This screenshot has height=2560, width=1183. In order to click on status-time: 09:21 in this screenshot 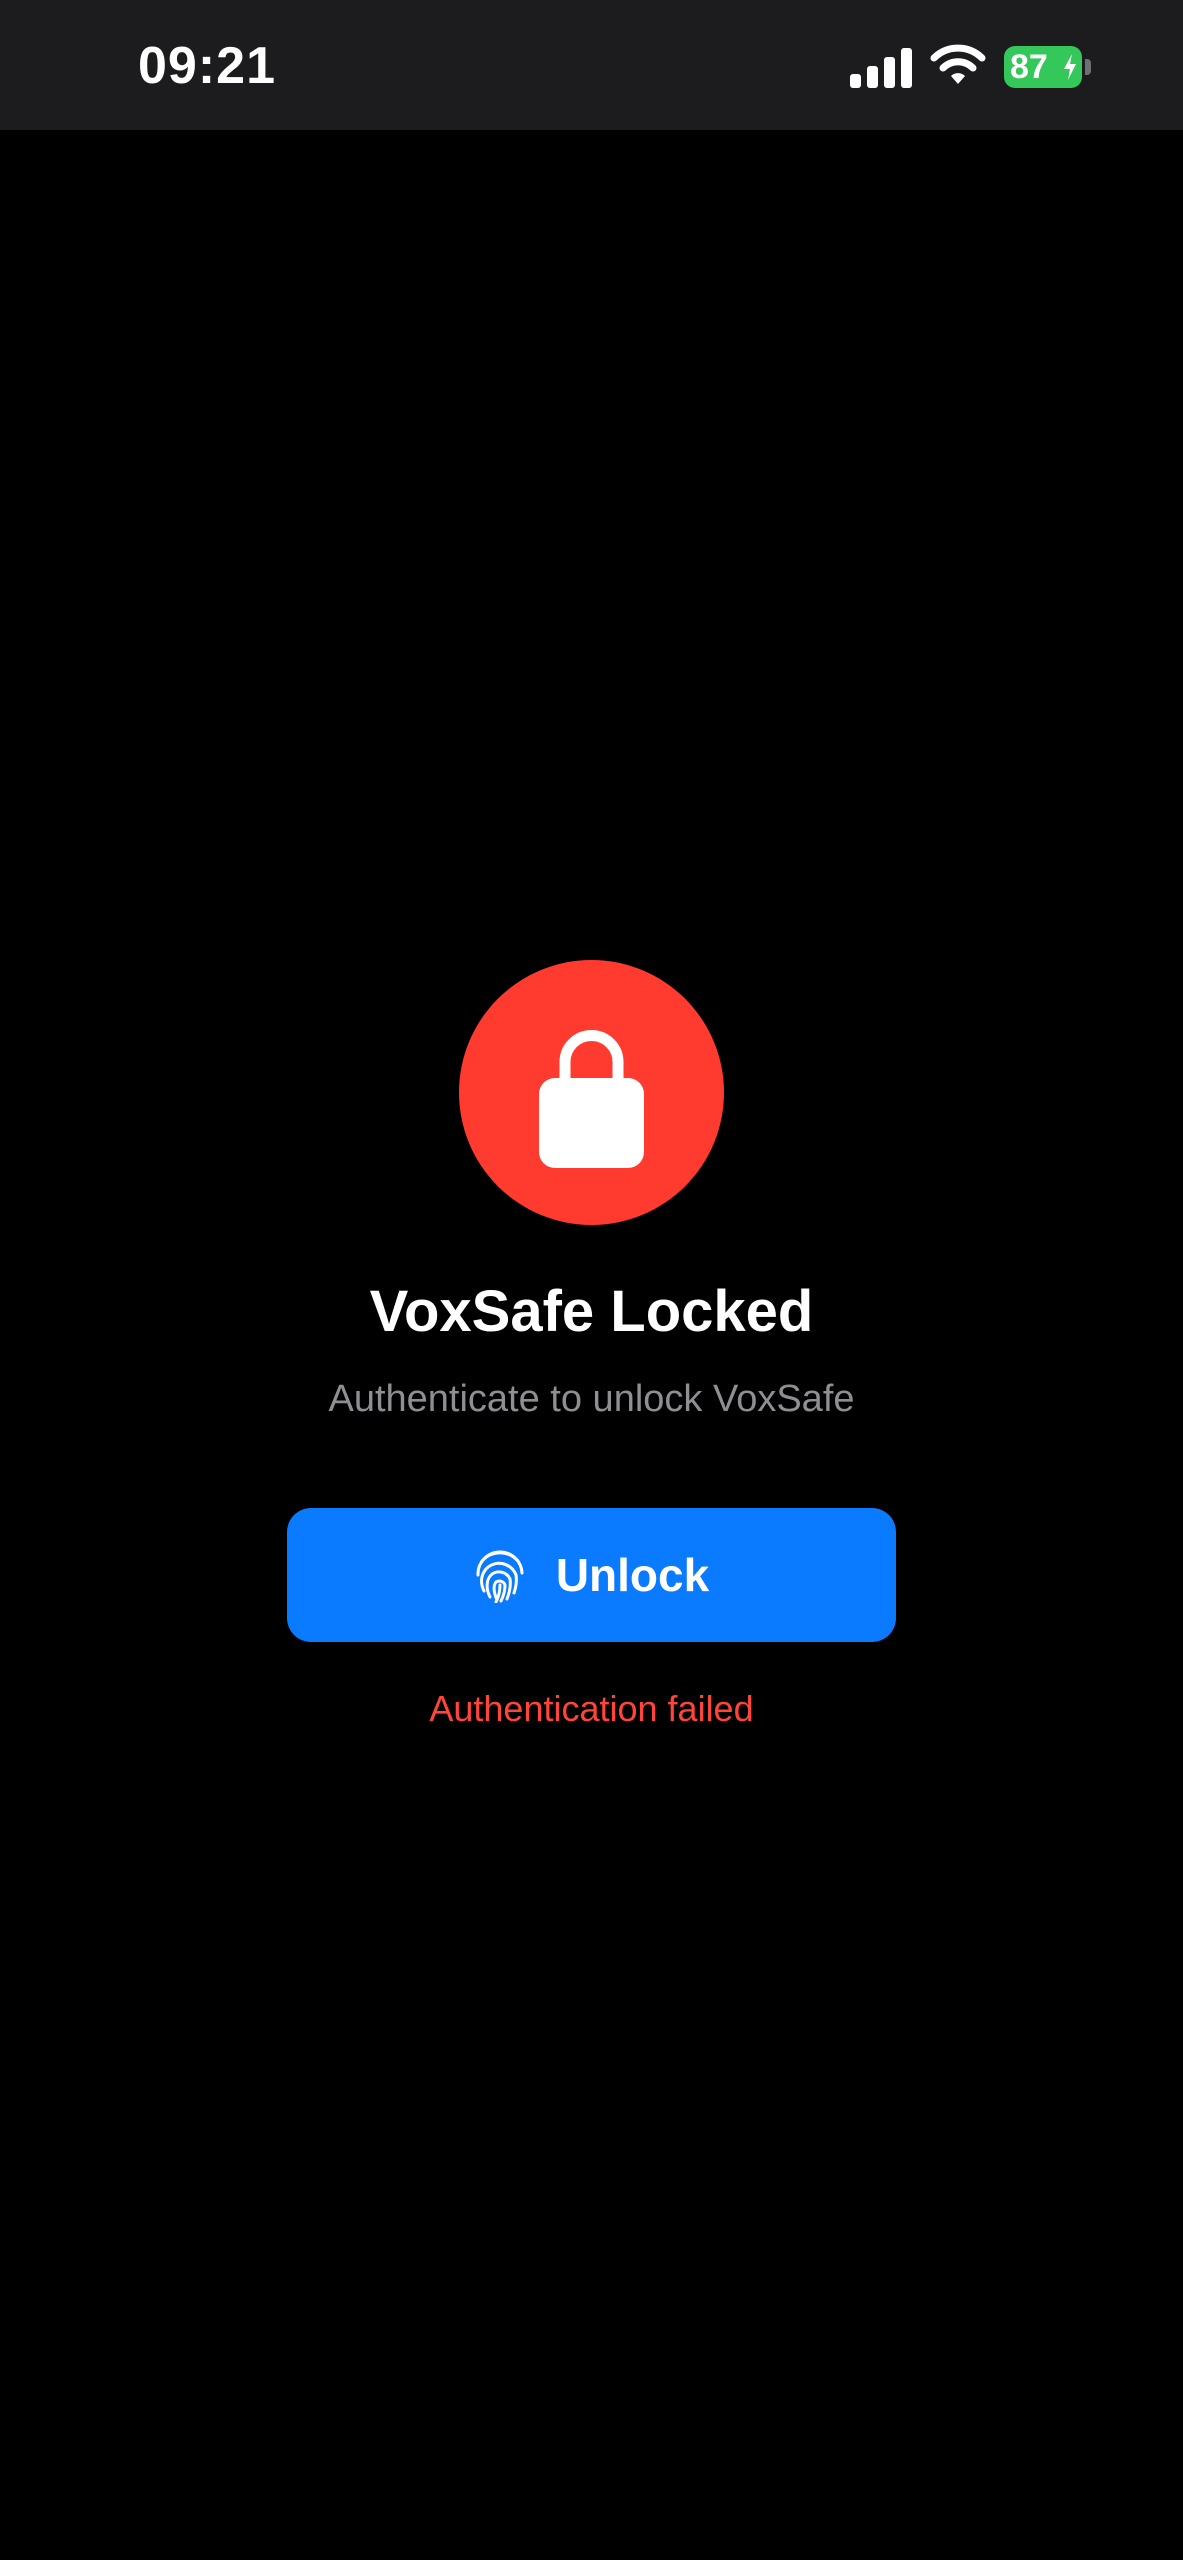, I will do `click(207, 66)`.